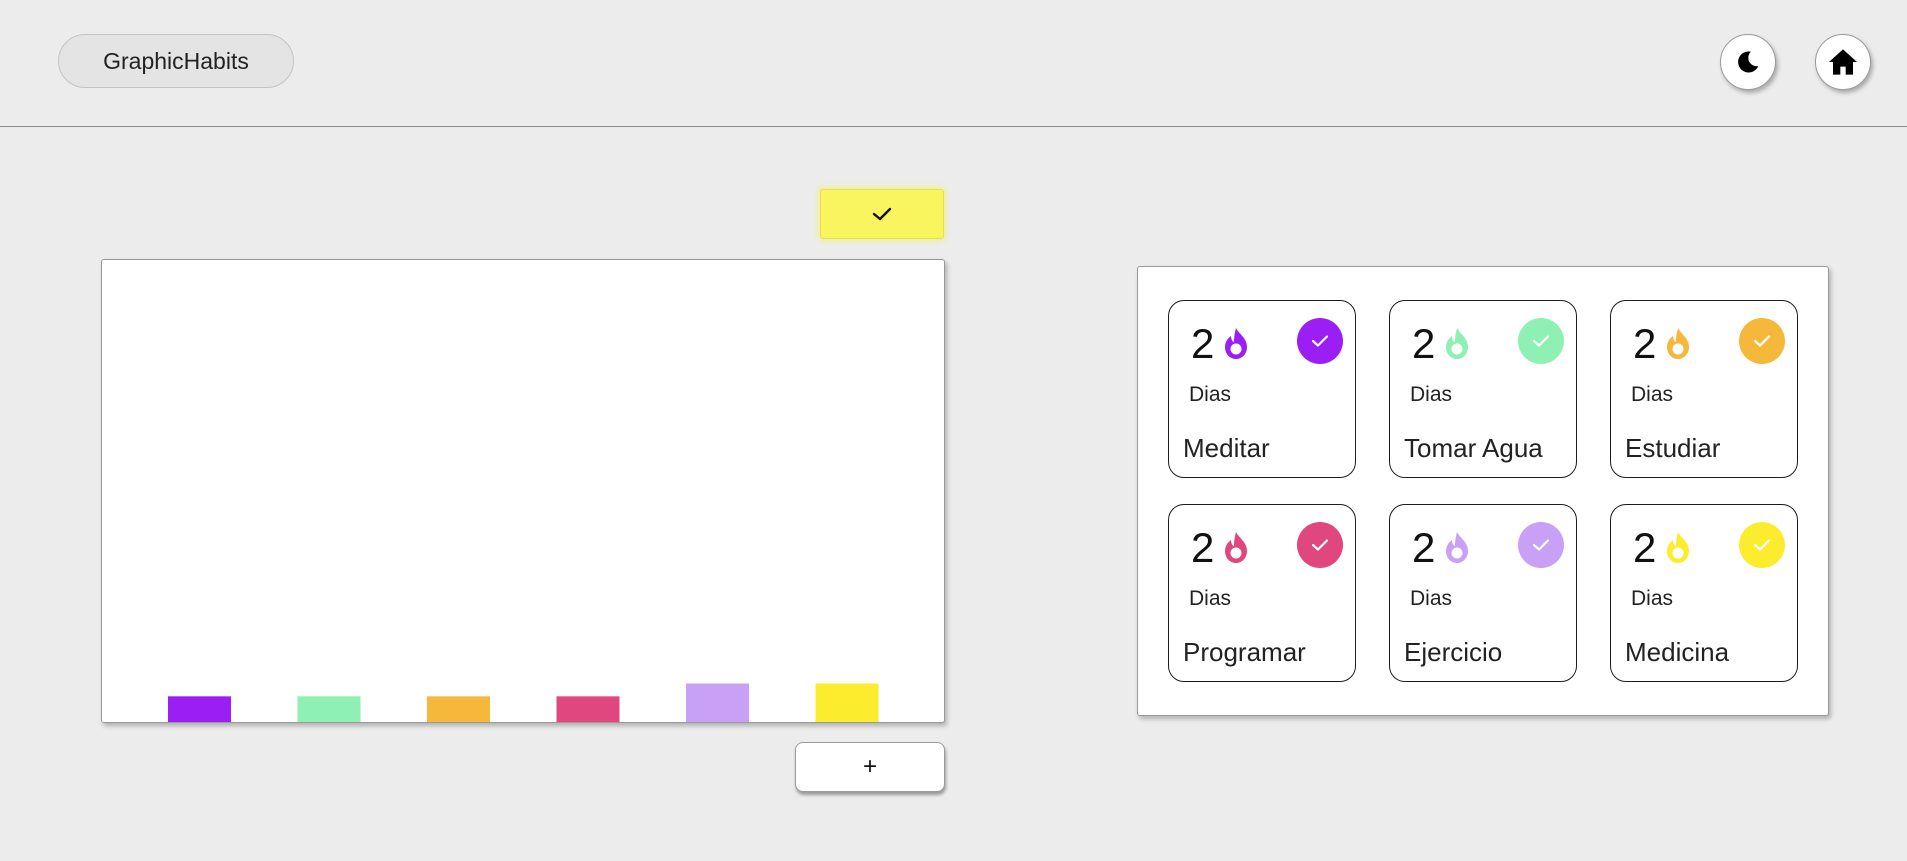 The image size is (1907, 861). What do you see at coordinates (176, 61) in the screenshot?
I see `brand-logo: GraphicHabits` at bounding box center [176, 61].